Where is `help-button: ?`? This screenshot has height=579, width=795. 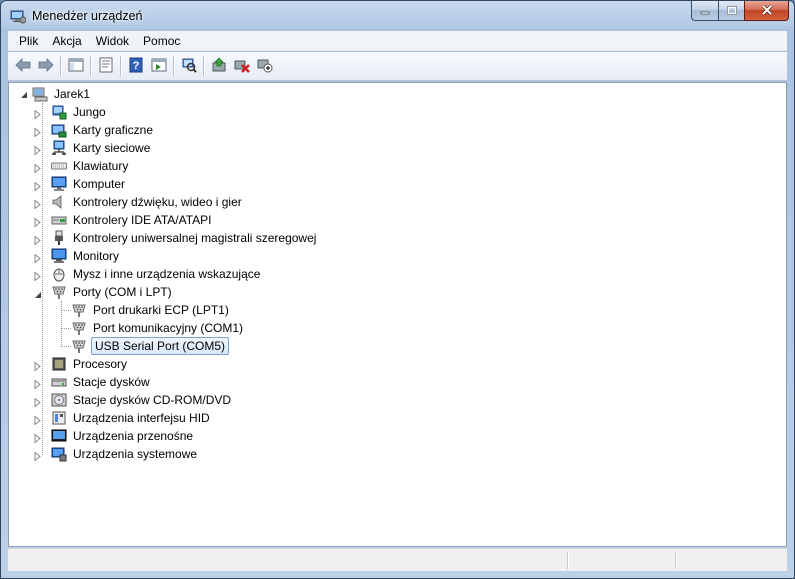 help-button: ? is located at coordinates (135, 66).